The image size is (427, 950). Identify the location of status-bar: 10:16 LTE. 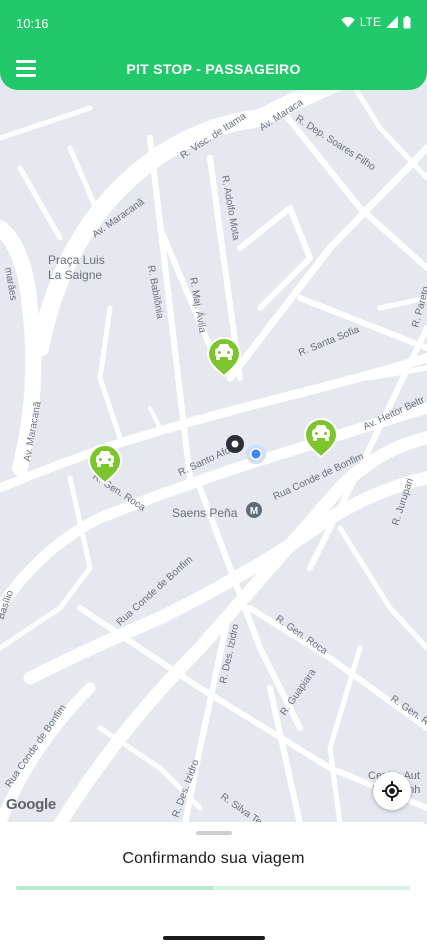
(213, 24).